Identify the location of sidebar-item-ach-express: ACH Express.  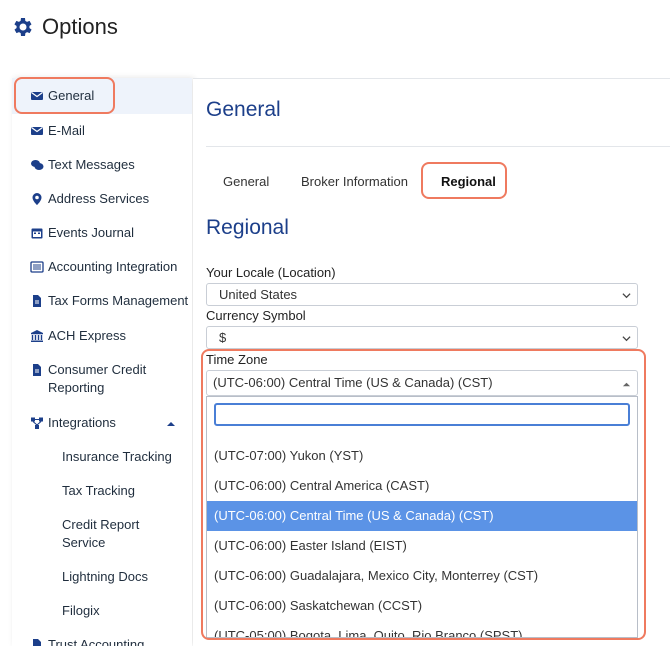
(102, 336).